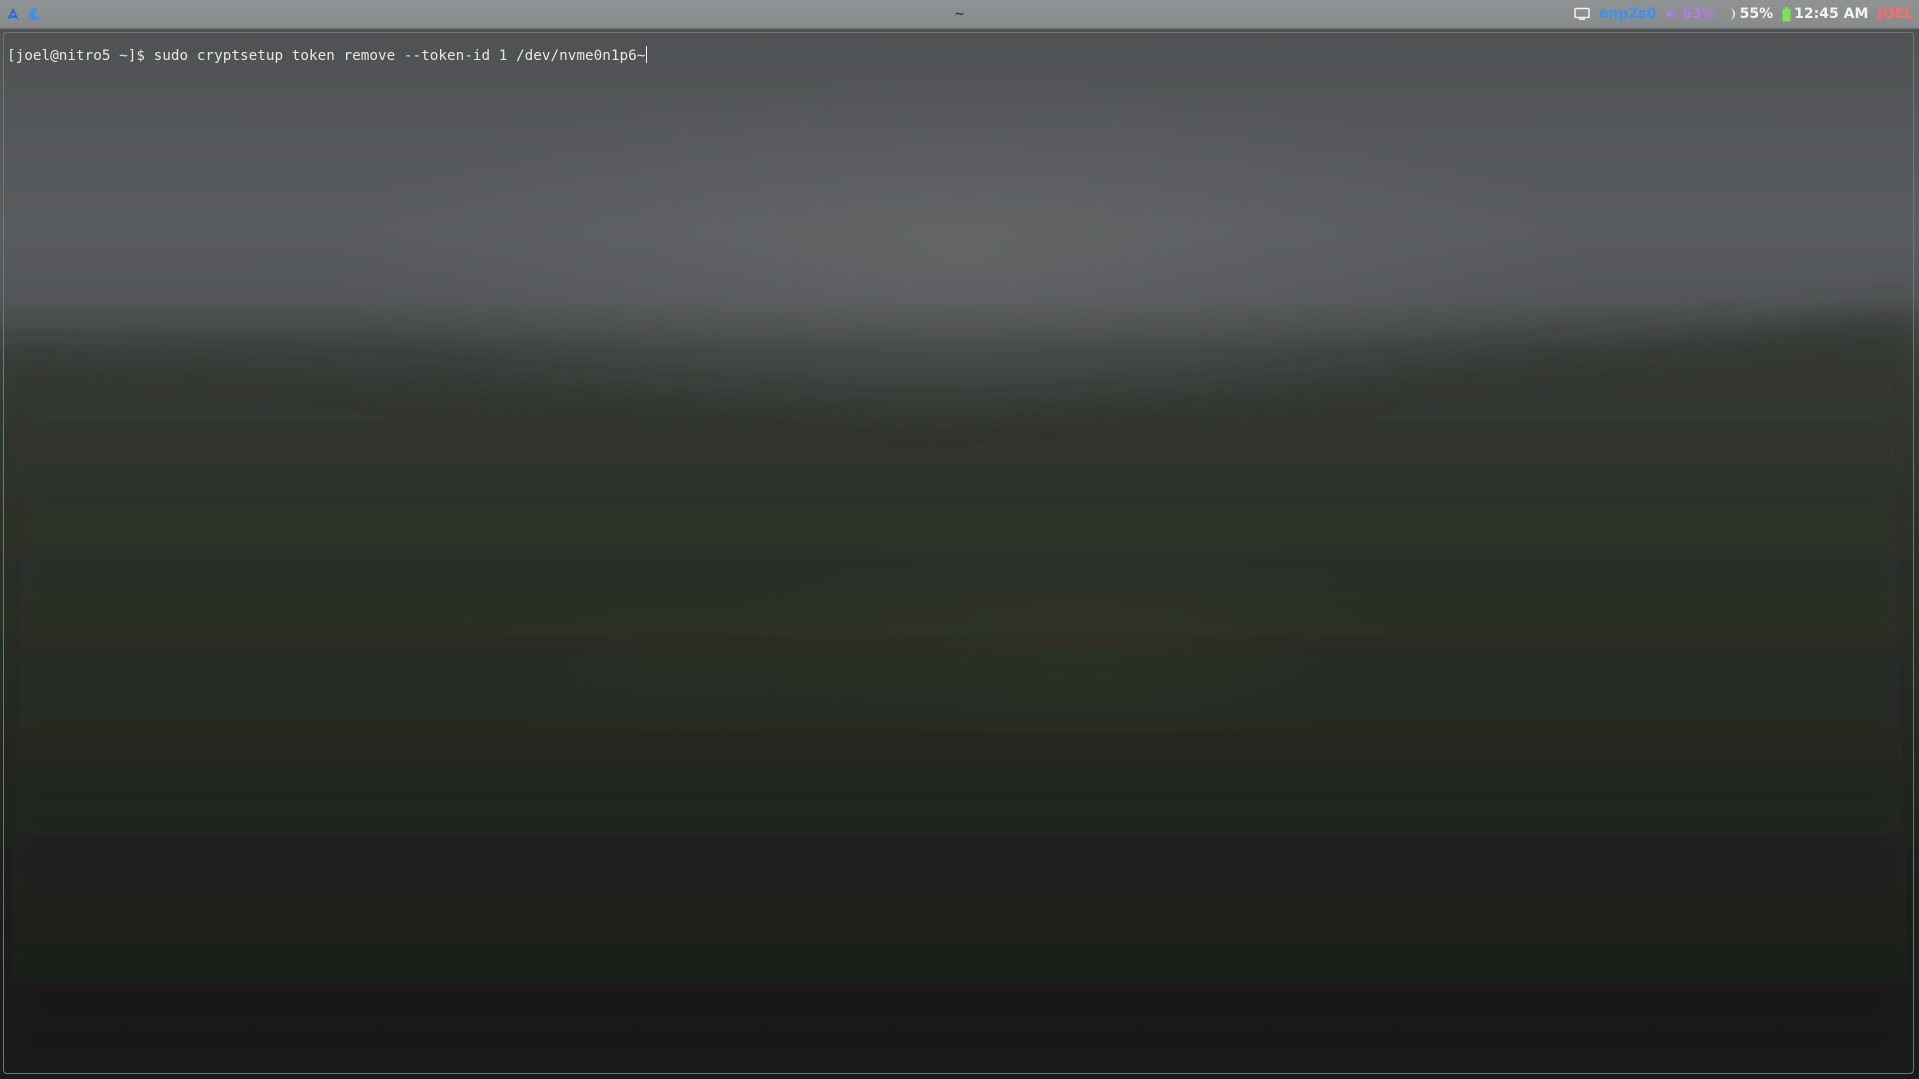  I want to click on volume-label: 63%, so click(1699, 14).